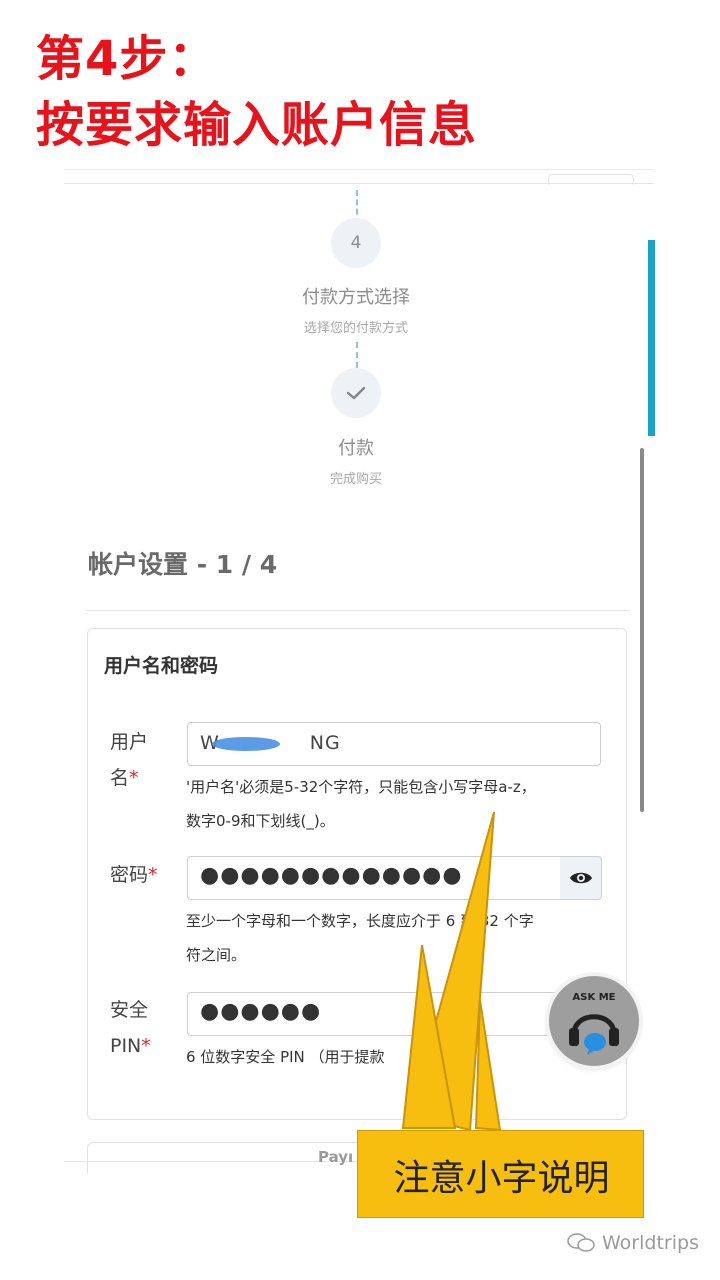 The height and width of the screenshot is (1280, 720). What do you see at coordinates (650, 1243) in the screenshot?
I see `watermark-text: Worldtrips` at bounding box center [650, 1243].